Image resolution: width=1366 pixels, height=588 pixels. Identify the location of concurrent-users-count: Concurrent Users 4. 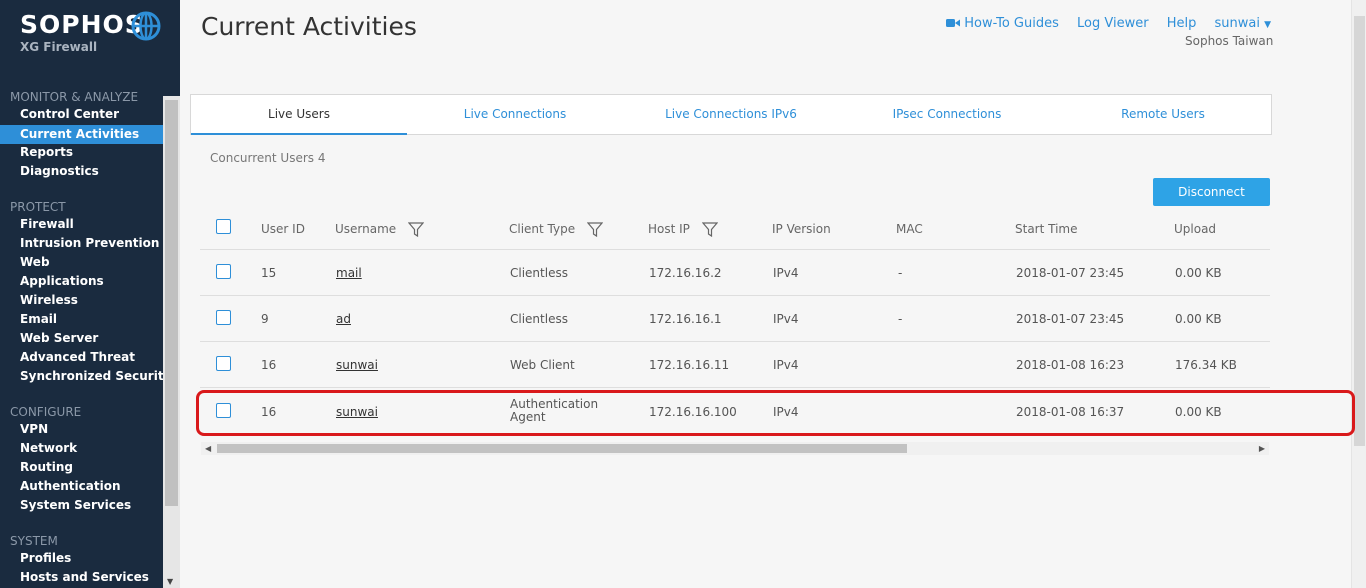
(268, 158).